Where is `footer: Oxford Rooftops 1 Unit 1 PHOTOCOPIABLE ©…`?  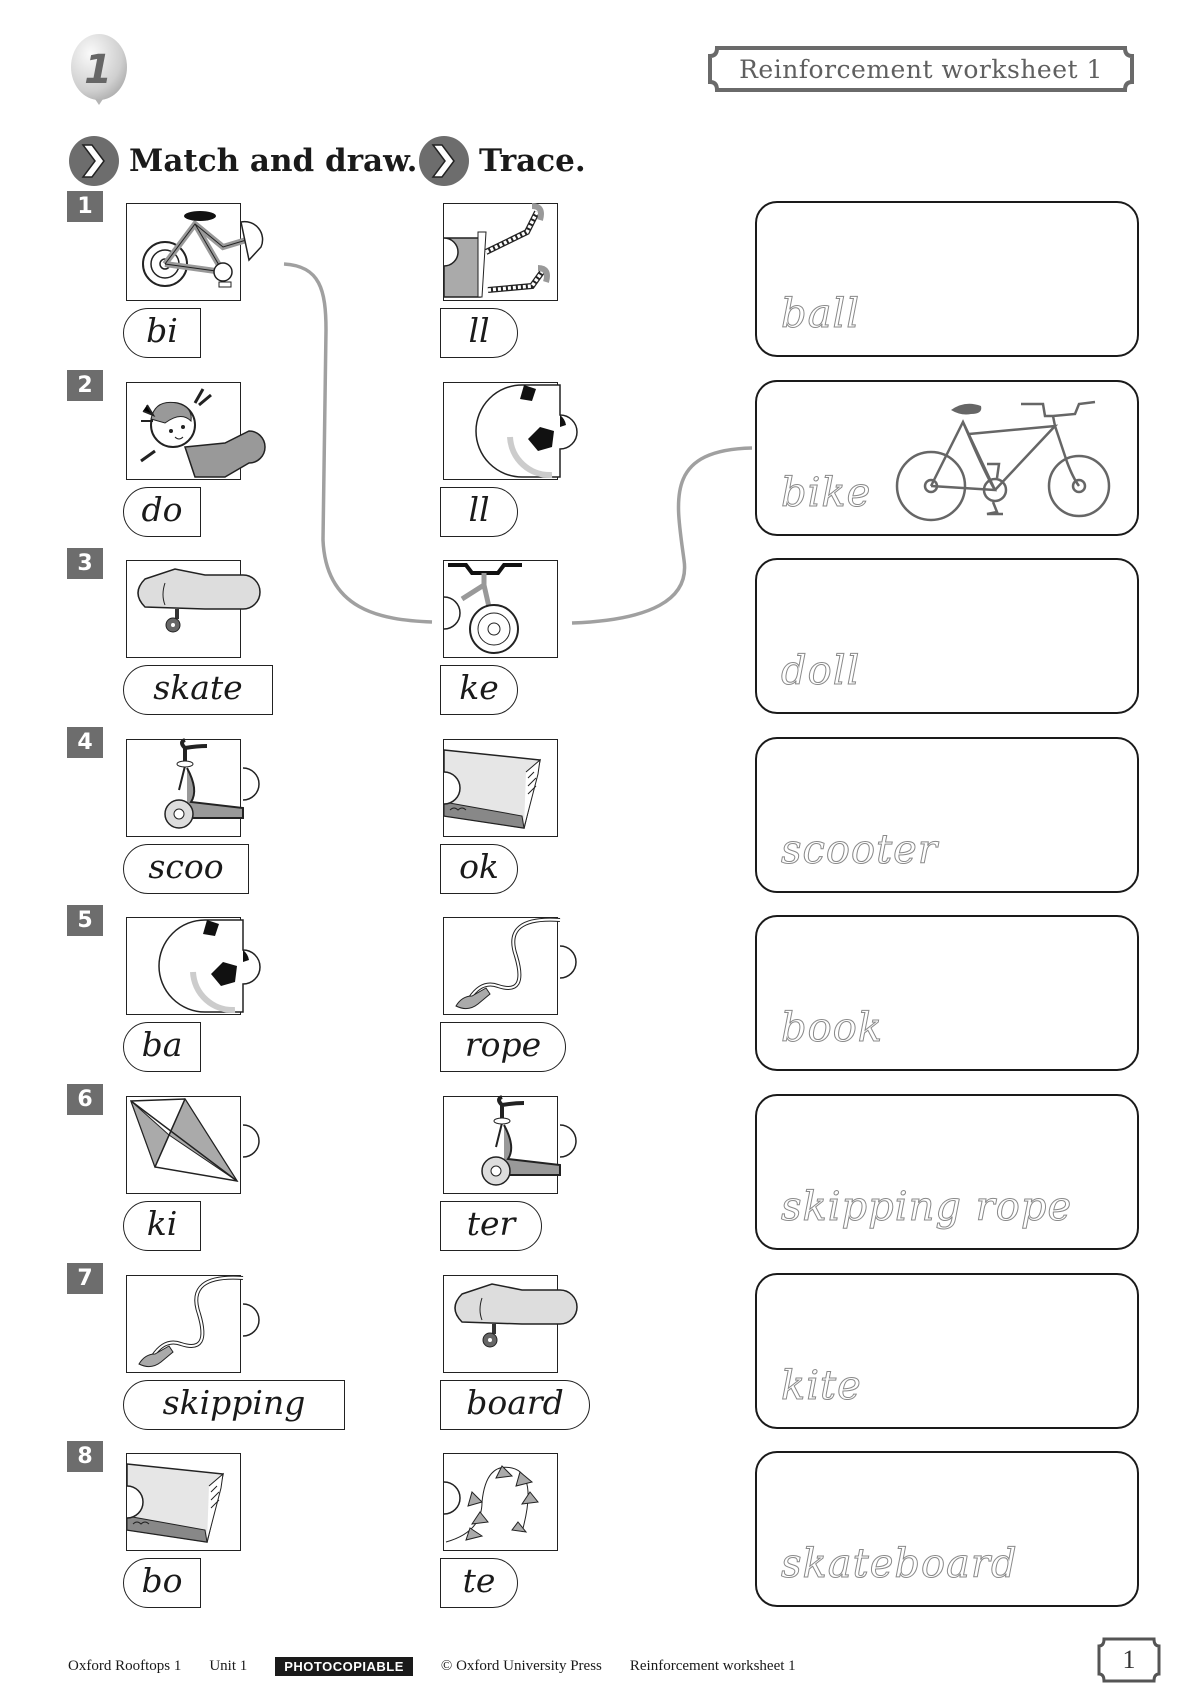 footer: Oxford Rooftops 1 Unit 1 PHOTOCOPIABLE ©… is located at coordinates (446, 1666).